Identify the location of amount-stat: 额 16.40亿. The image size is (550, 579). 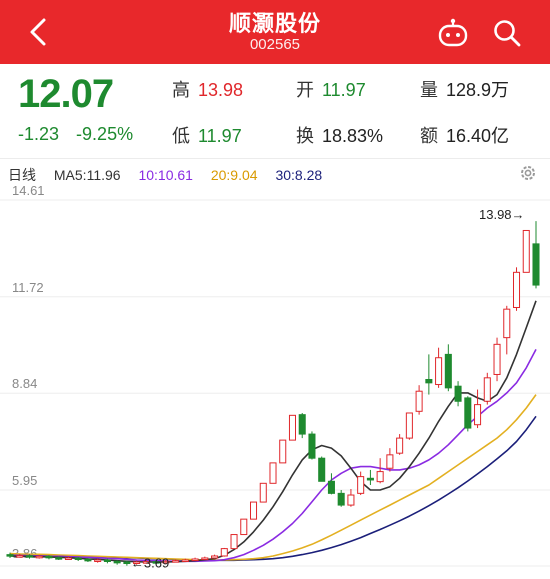
(464, 135).